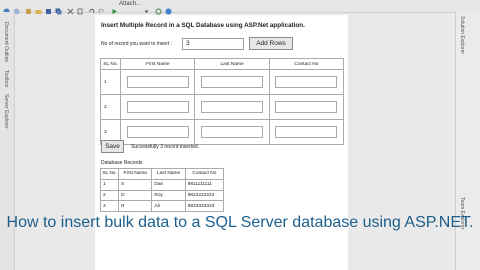 The image size is (480, 270). I want to click on tab-solution-explorer: Solution Explorer, so click(462, 35).